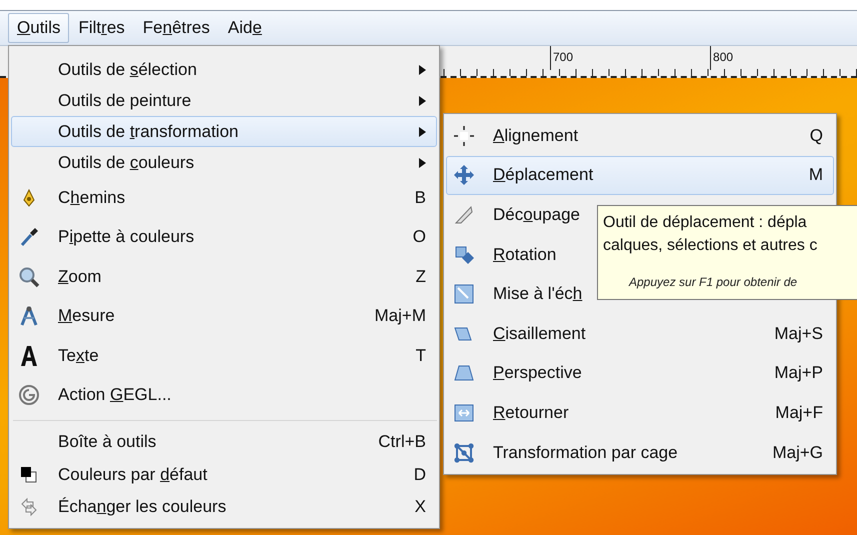  I want to click on tooltip-text: Outil de déplacement : dépla, so click(705, 223).